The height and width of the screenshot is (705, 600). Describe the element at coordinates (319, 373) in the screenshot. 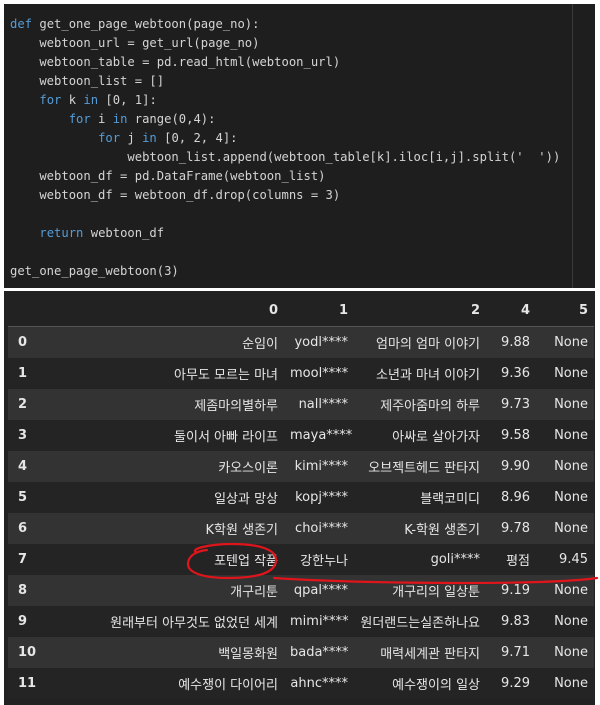

I see `table-cell: mool****` at that location.